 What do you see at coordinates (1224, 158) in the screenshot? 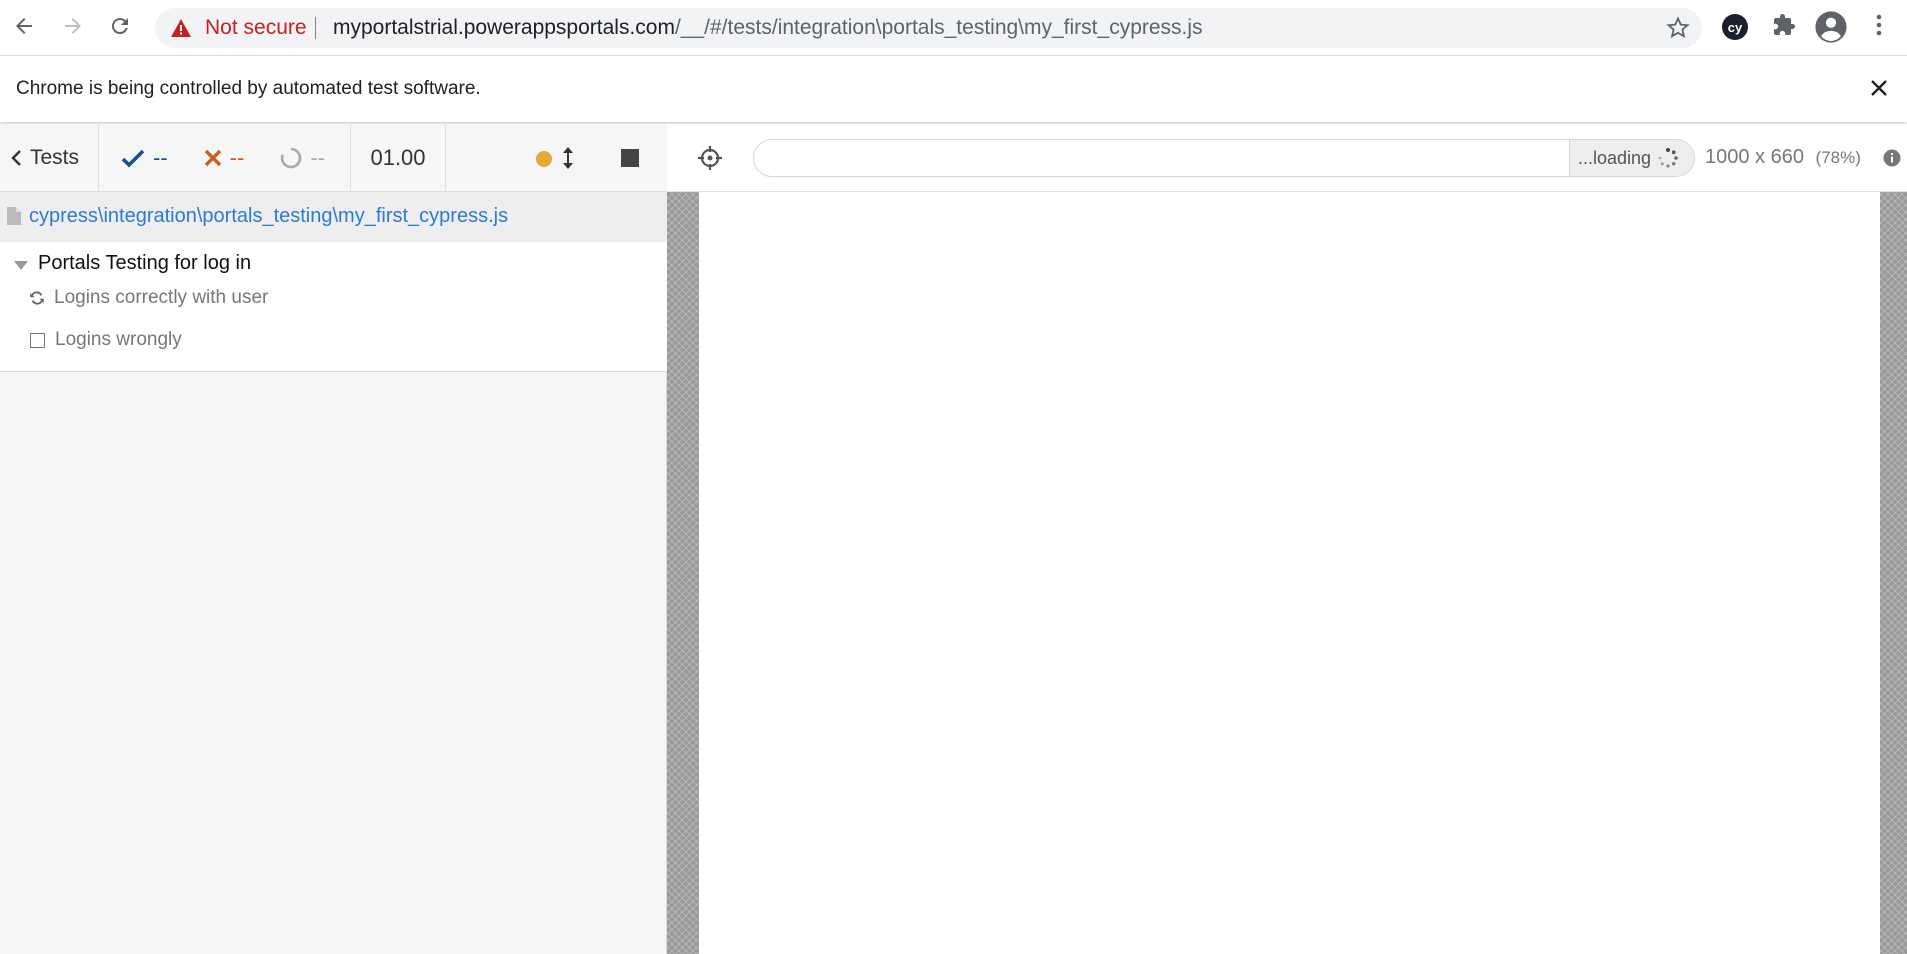
I see `aut-url-bar: ...loading` at bounding box center [1224, 158].